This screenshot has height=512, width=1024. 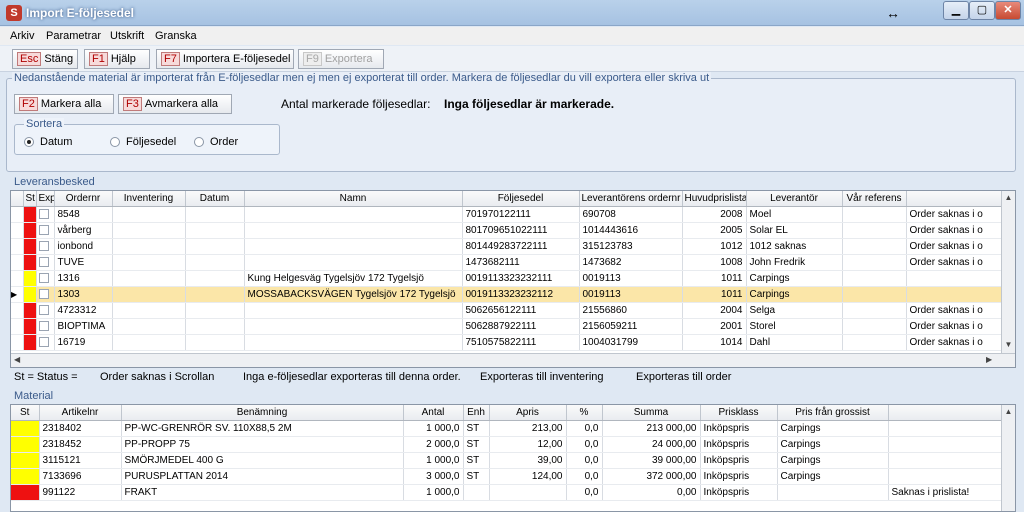 What do you see at coordinates (982, 10) in the screenshot?
I see `maximize-button: ▢` at bounding box center [982, 10].